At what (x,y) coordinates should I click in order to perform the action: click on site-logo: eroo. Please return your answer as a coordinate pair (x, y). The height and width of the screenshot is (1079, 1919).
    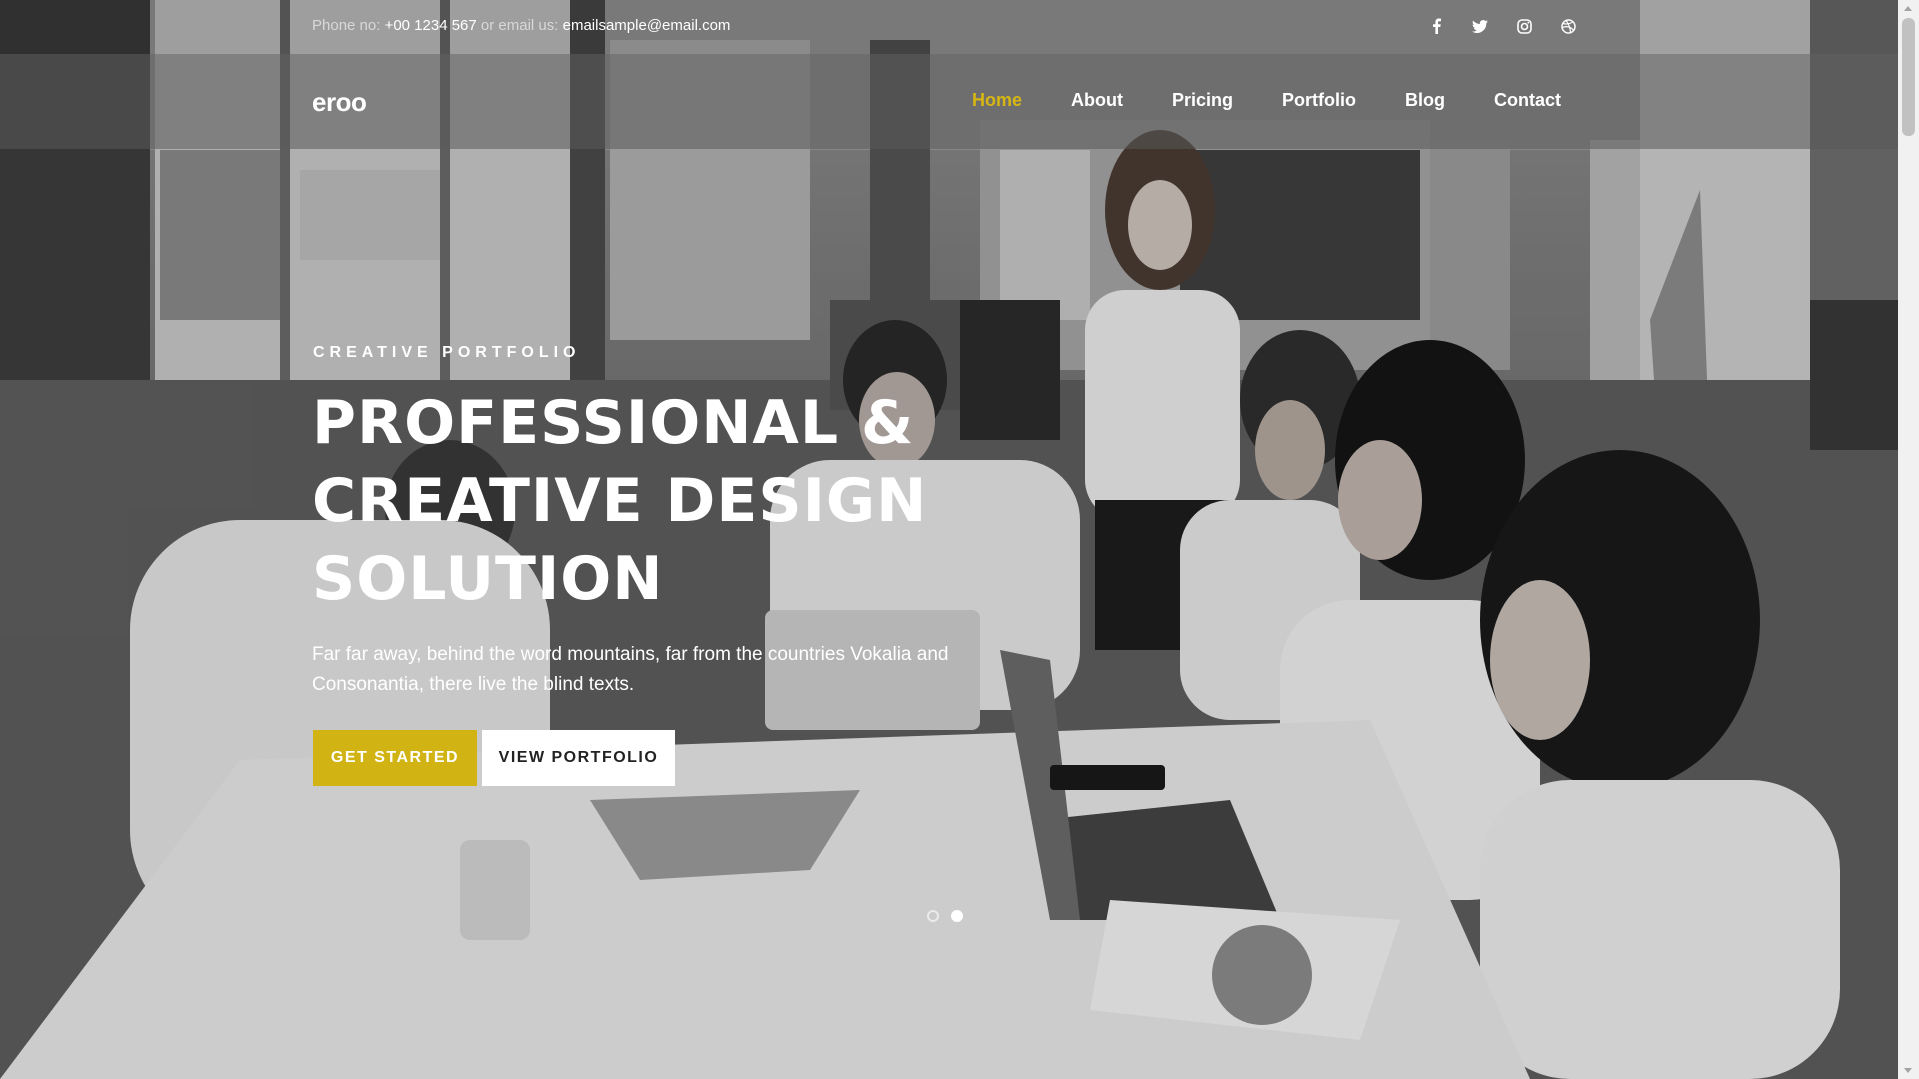
    Looking at the image, I should click on (339, 102).